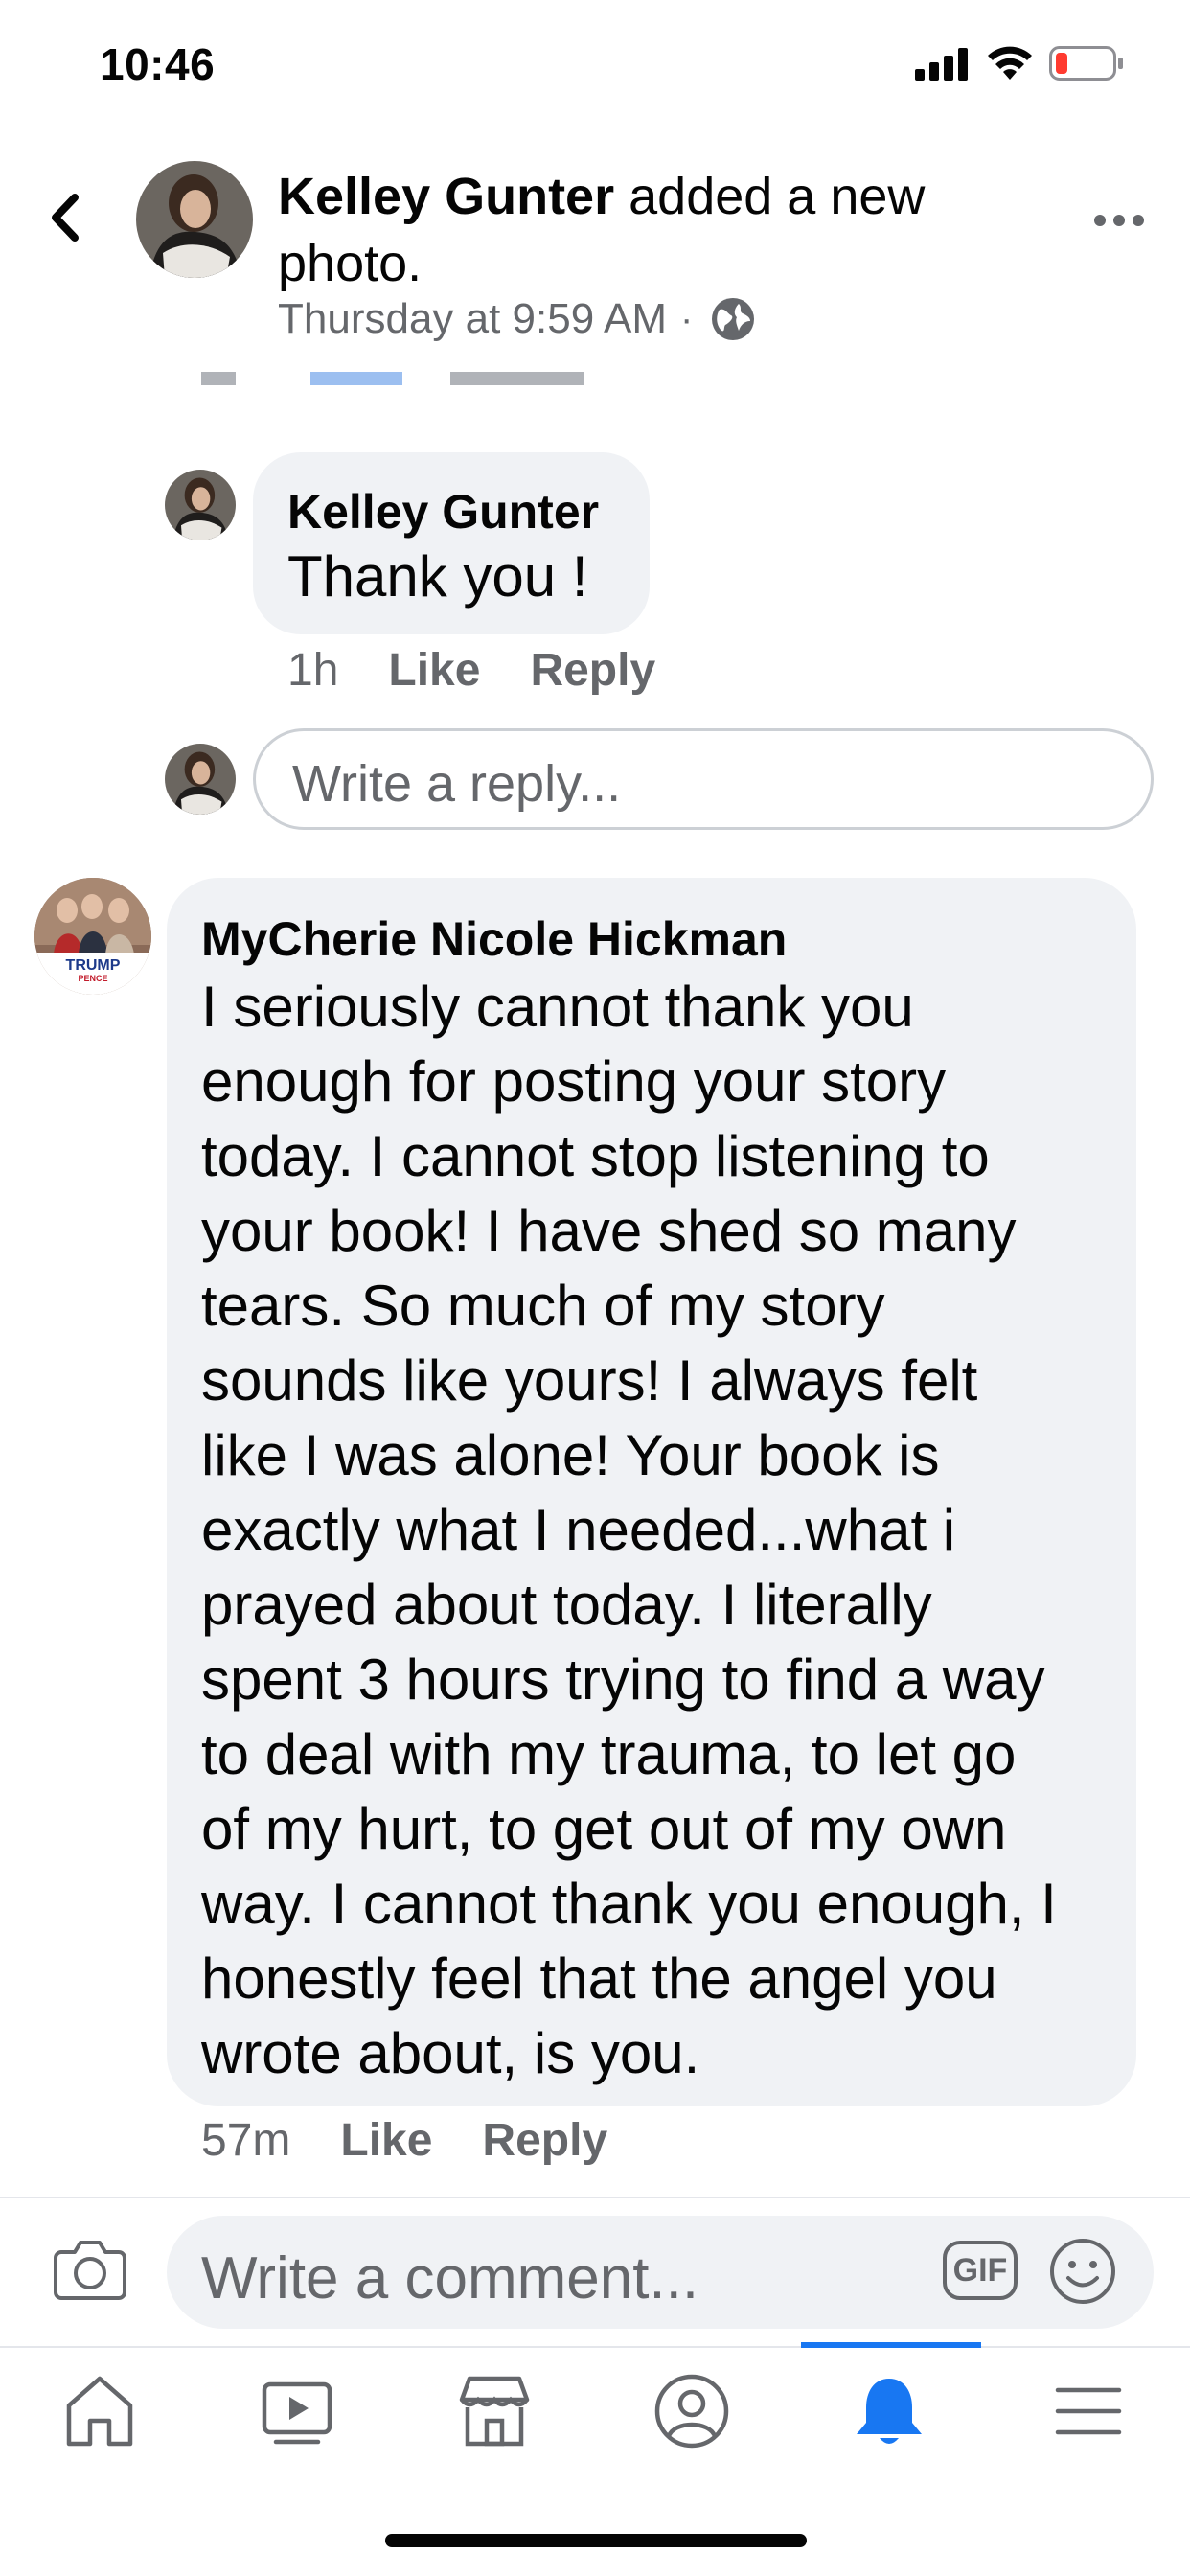  I want to click on comment-time: 57m, so click(246, 2140).